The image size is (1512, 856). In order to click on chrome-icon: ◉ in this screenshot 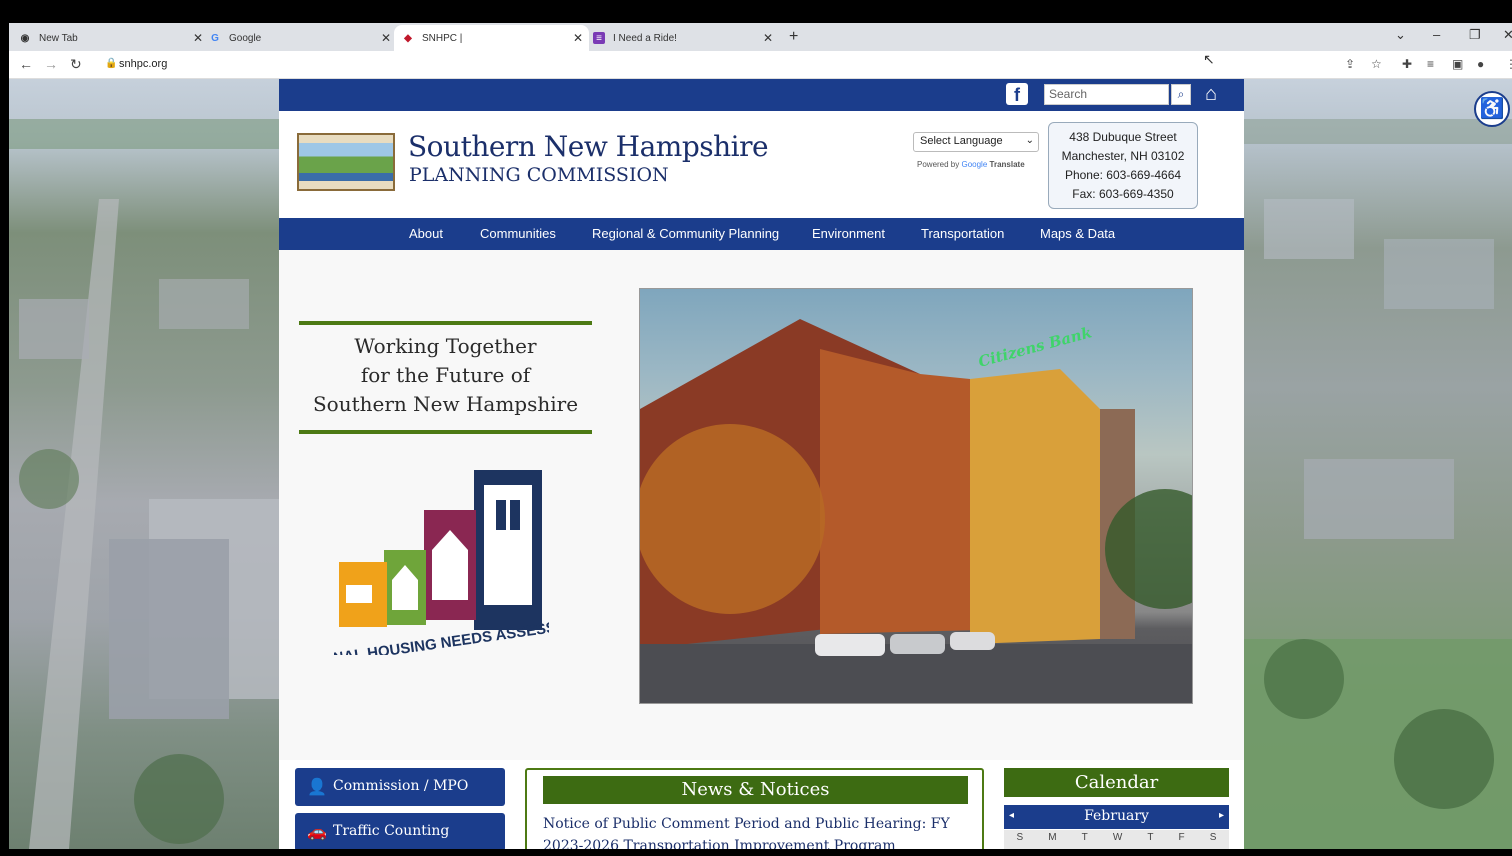, I will do `click(25, 38)`.